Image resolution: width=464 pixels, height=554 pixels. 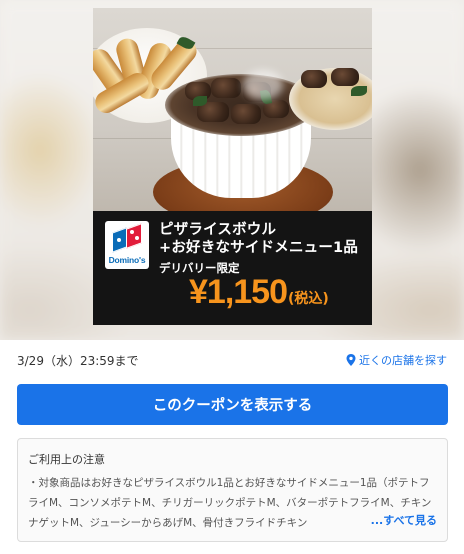 What do you see at coordinates (78, 361) in the screenshot?
I see `coupon-deadline: 3/29（水）23:59まで` at bounding box center [78, 361].